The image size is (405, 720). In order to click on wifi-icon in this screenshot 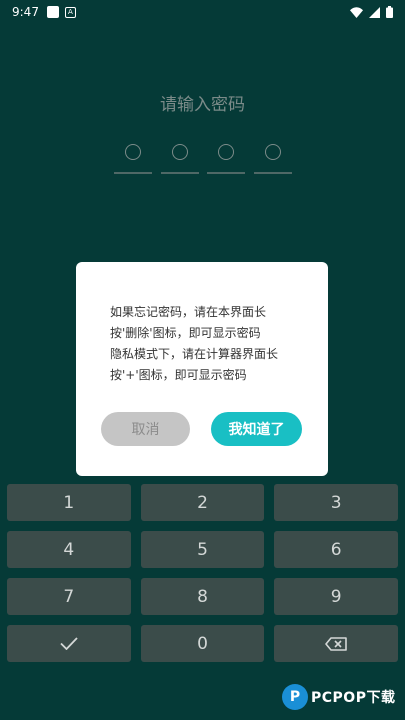, I will do `click(356, 12)`.